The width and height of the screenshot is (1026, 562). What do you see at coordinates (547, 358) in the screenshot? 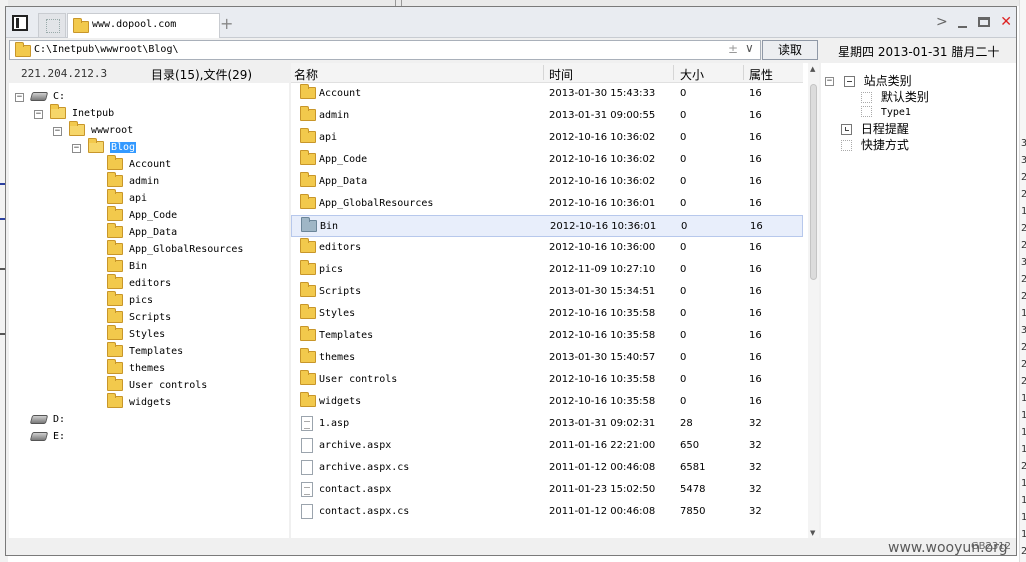
I see `folder-row: themes 2013-01-30 15:40:57 0 16` at bounding box center [547, 358].